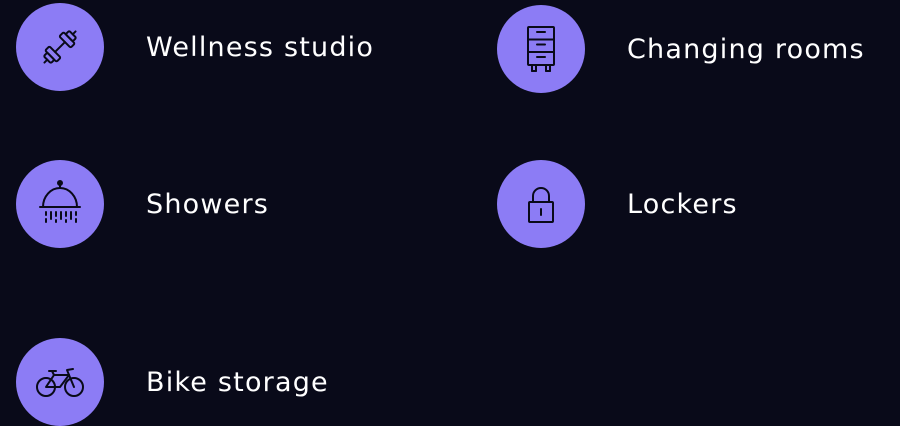 The image size is (900, 426). What do you see at coordinates (746, 49) in the screenshot?
I see `amenity-label: Changing rooms` at bounding box center [746, 49].